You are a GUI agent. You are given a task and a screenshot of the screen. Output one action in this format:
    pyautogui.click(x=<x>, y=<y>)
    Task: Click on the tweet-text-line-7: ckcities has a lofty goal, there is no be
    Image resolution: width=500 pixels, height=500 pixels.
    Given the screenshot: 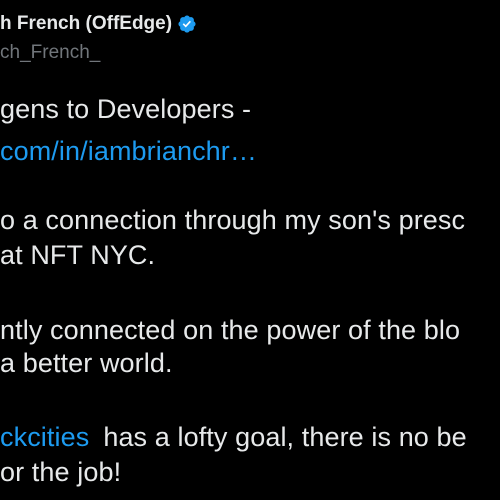 What is the action you would take?
    pyautogui.click(x=233, y=437)
    